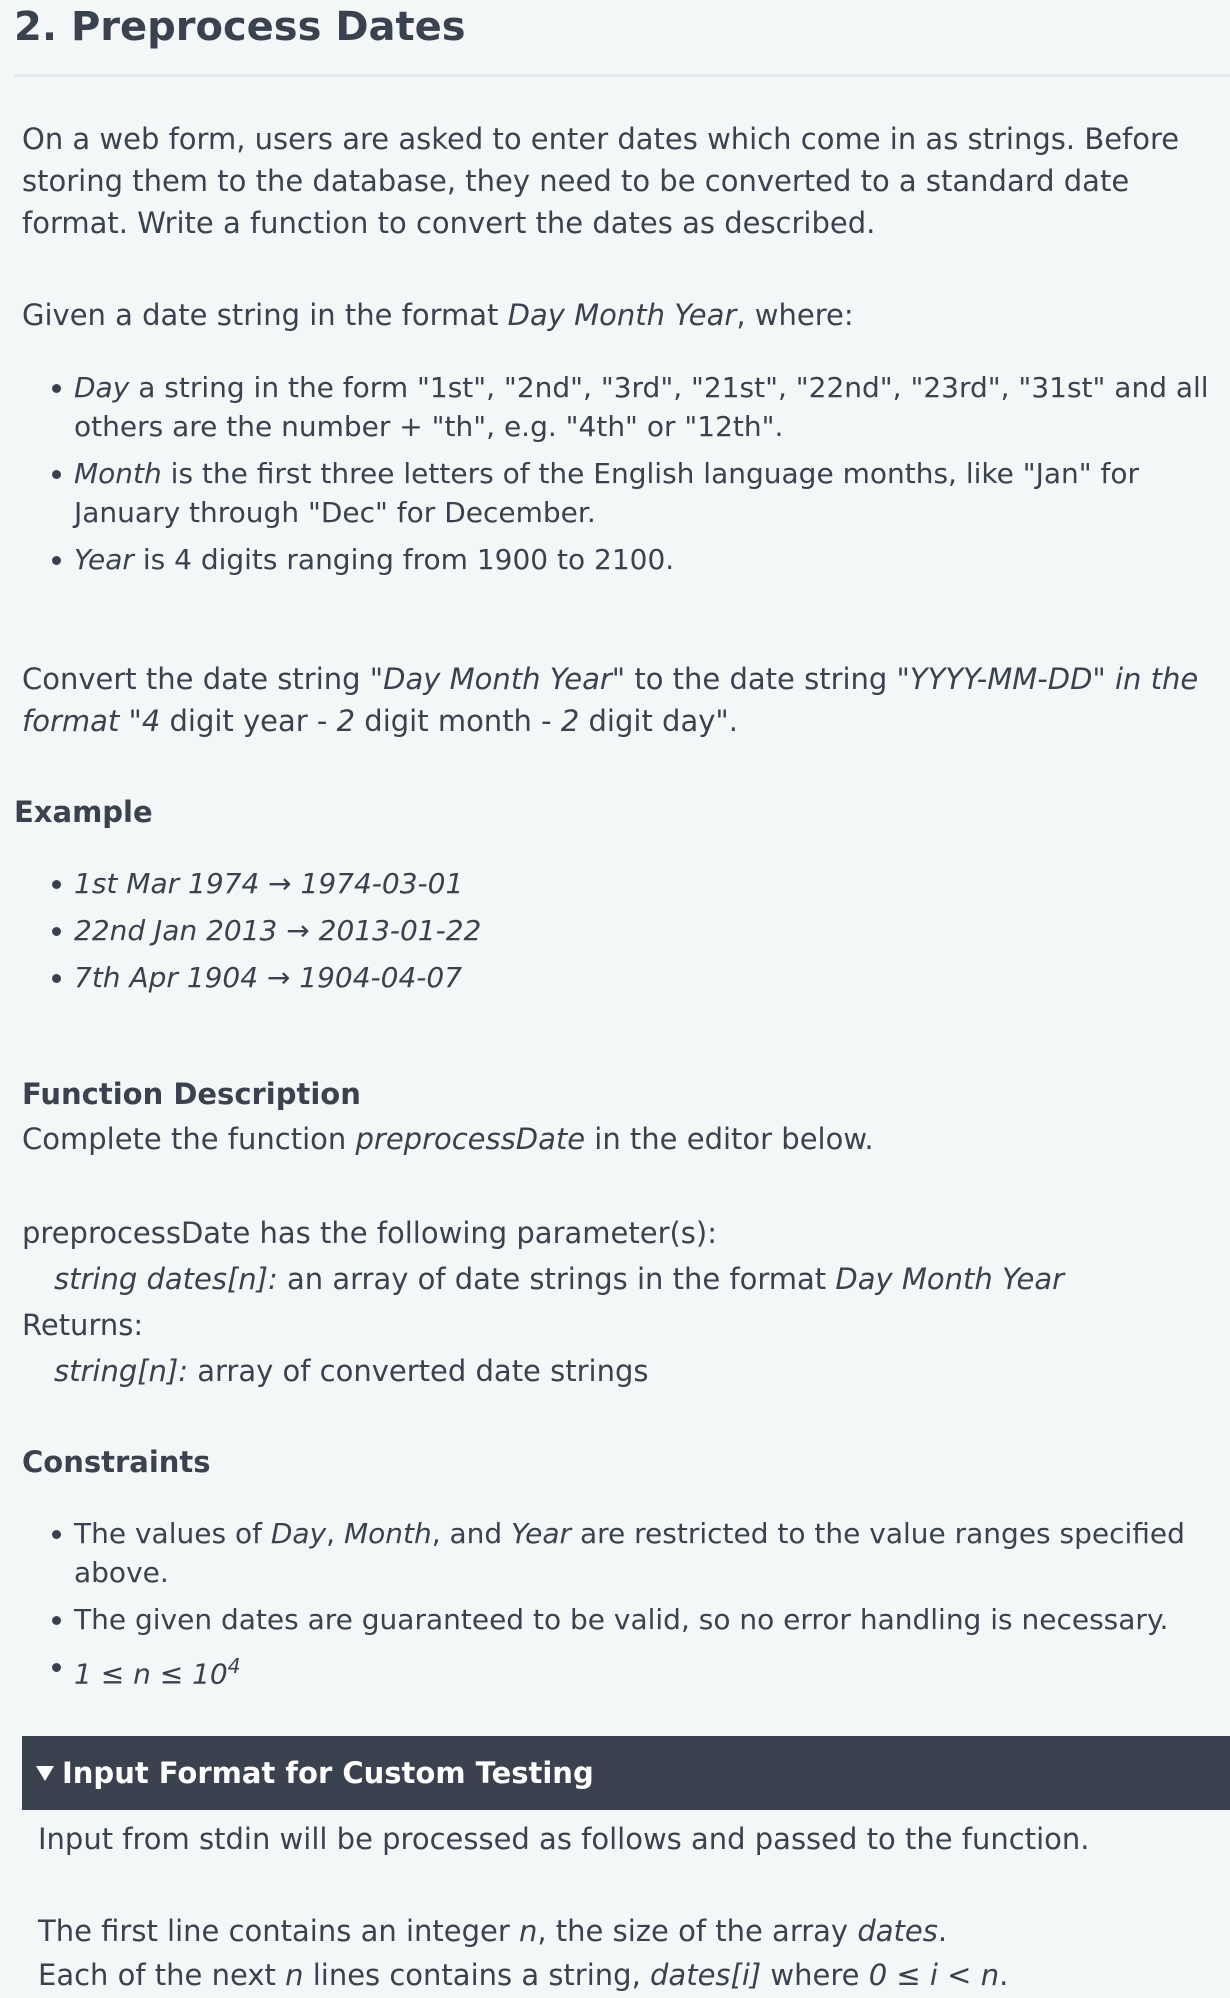 The height and width of the screenshot is (1998, 1230). I want to click on constraints-heading: Constraints, so click(116, 1462).